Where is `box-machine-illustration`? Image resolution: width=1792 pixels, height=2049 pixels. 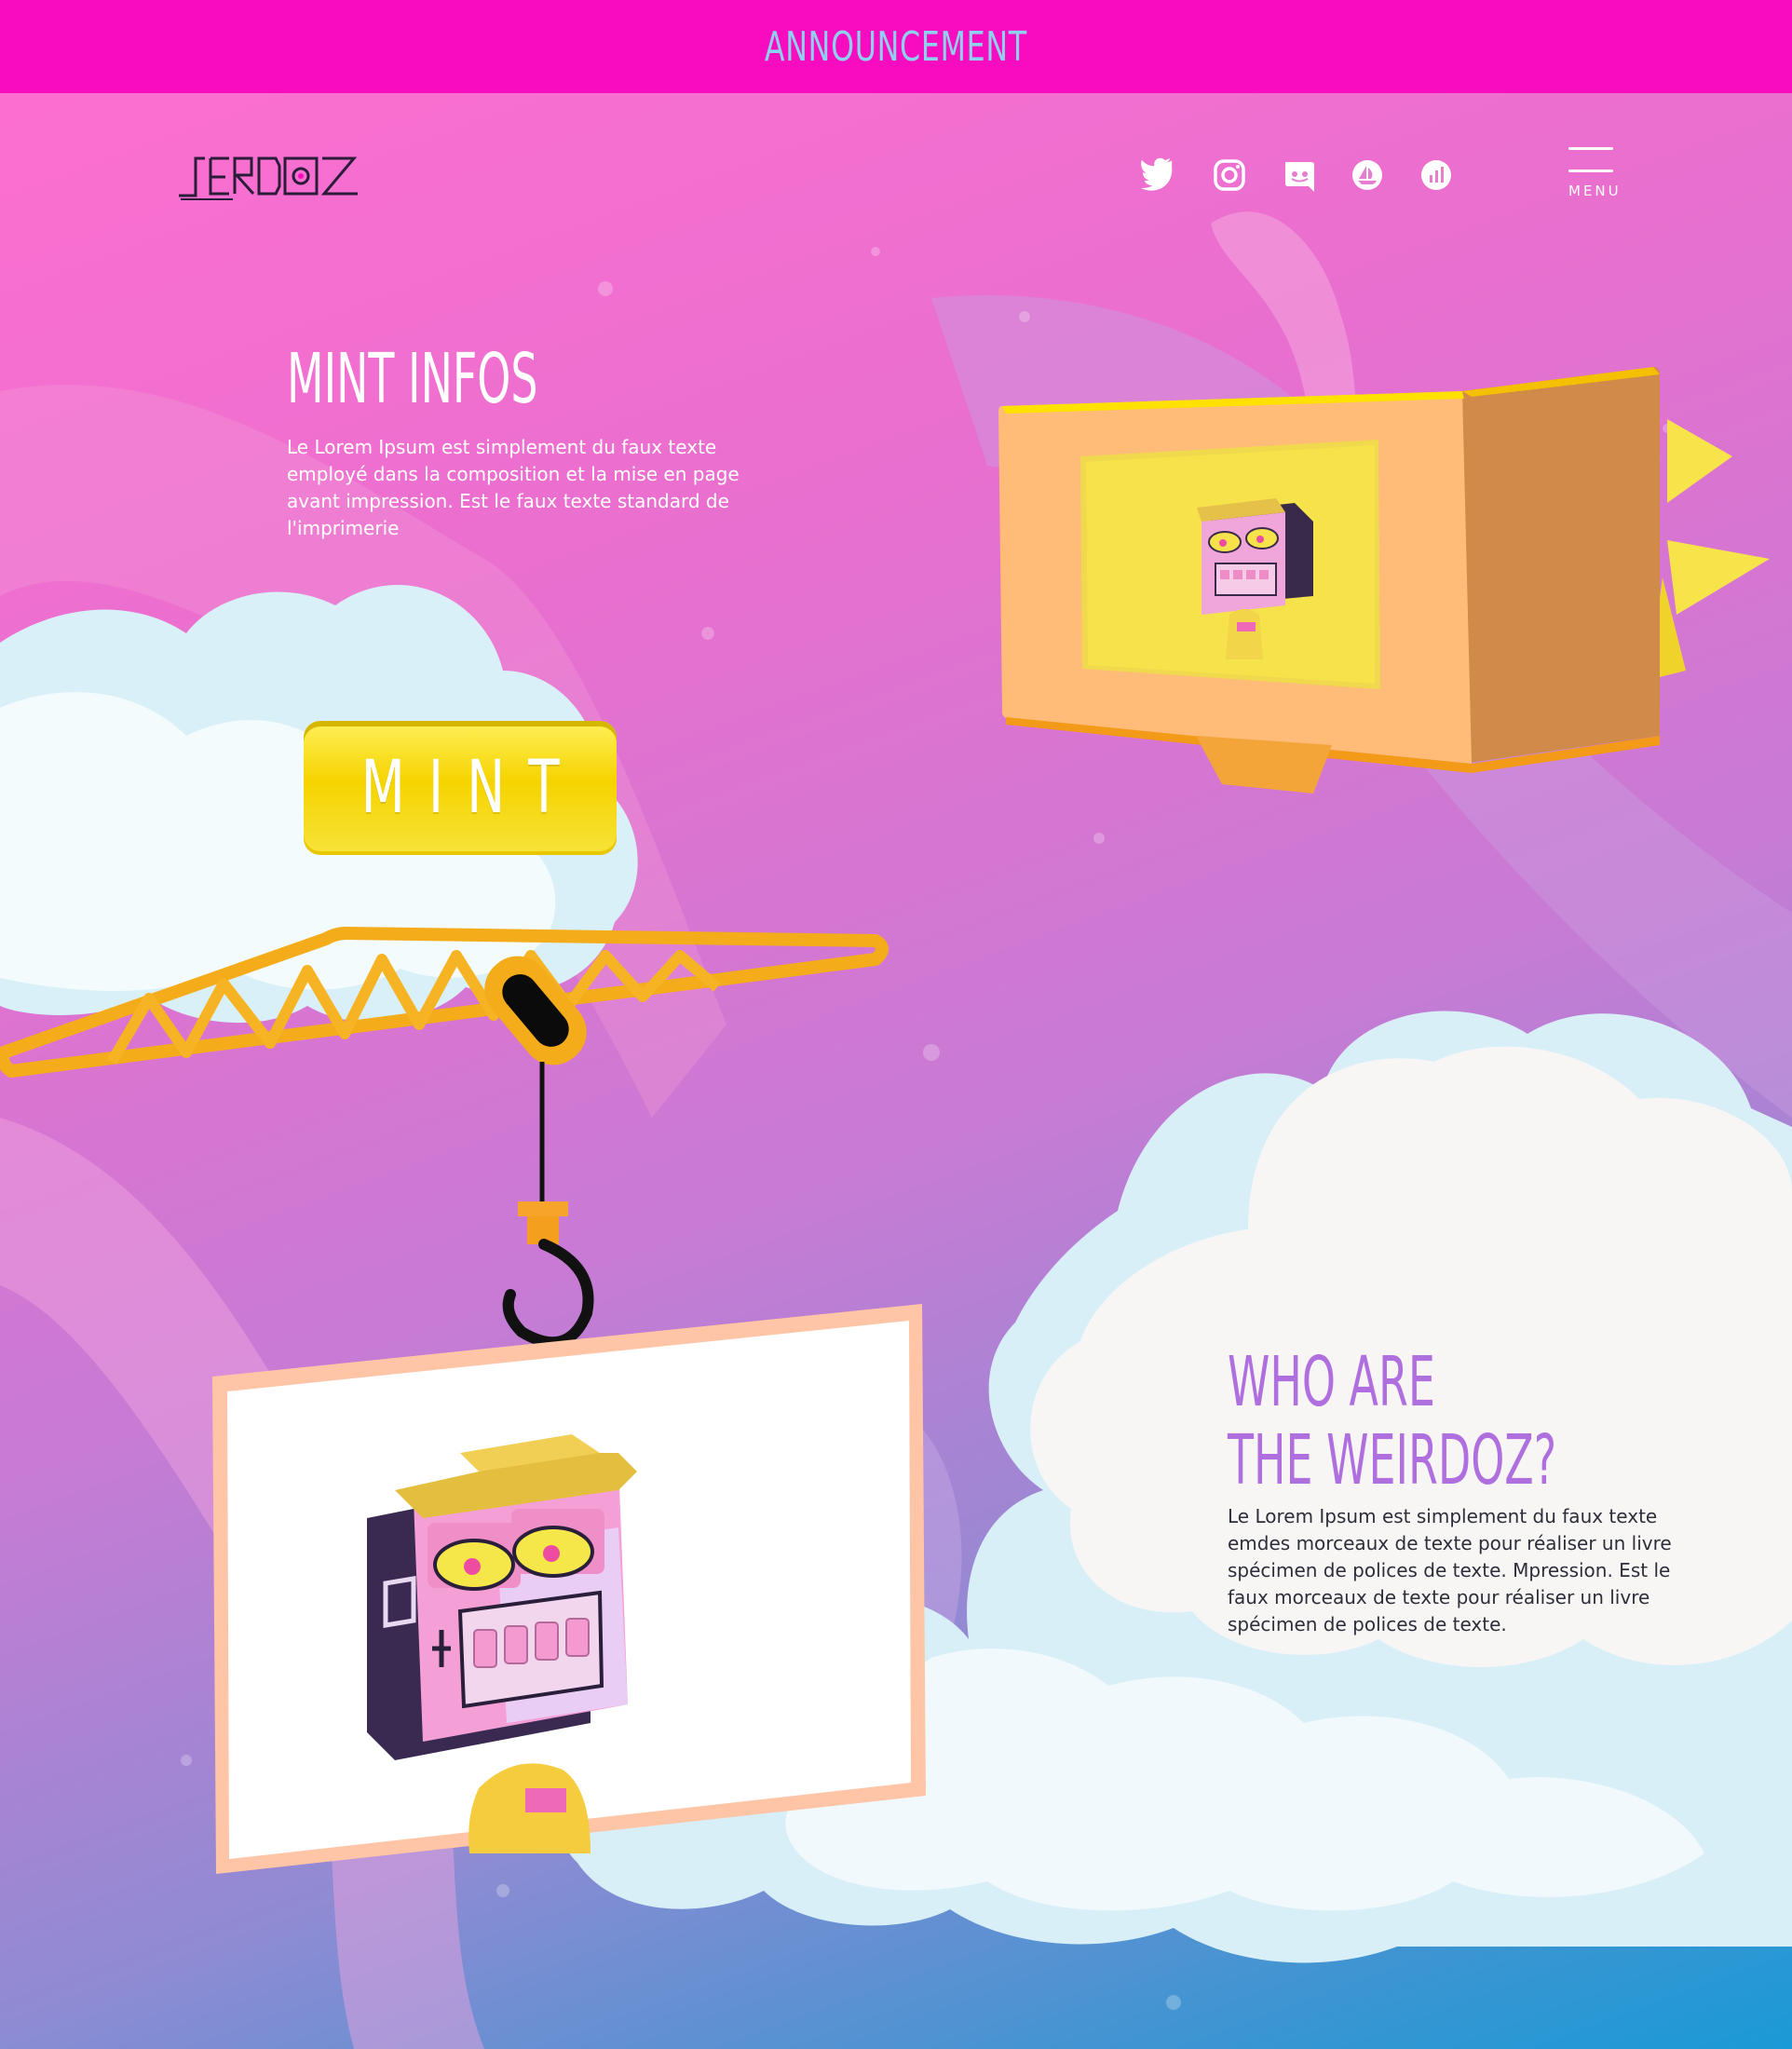 box-machine-illustration is located at coordinates (1384, 580).